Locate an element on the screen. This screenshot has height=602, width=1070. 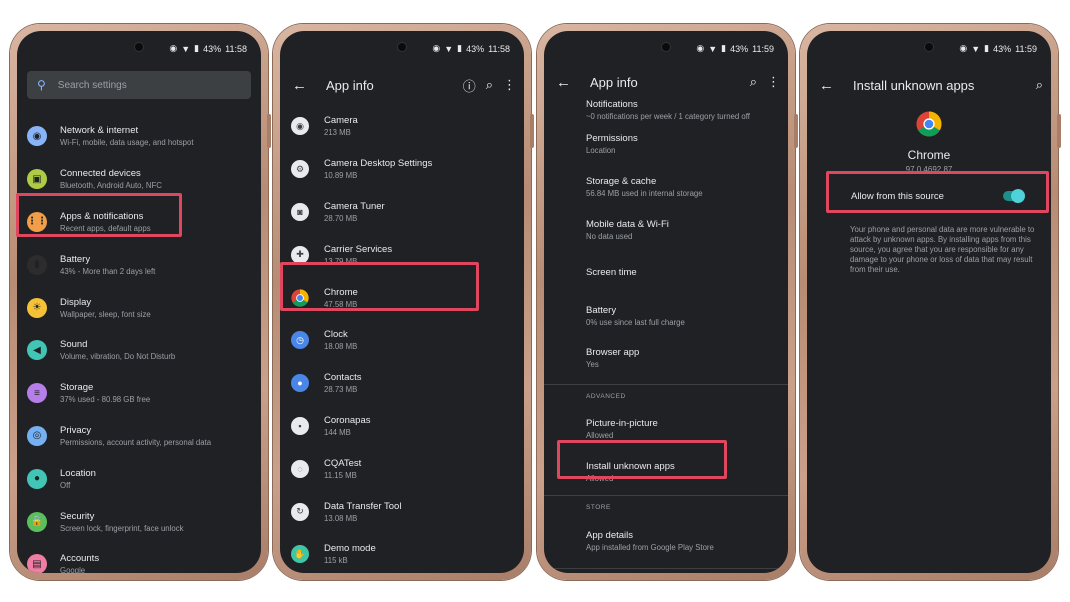
app-info-item: Permissions Location is located at coordinates (666, 144).